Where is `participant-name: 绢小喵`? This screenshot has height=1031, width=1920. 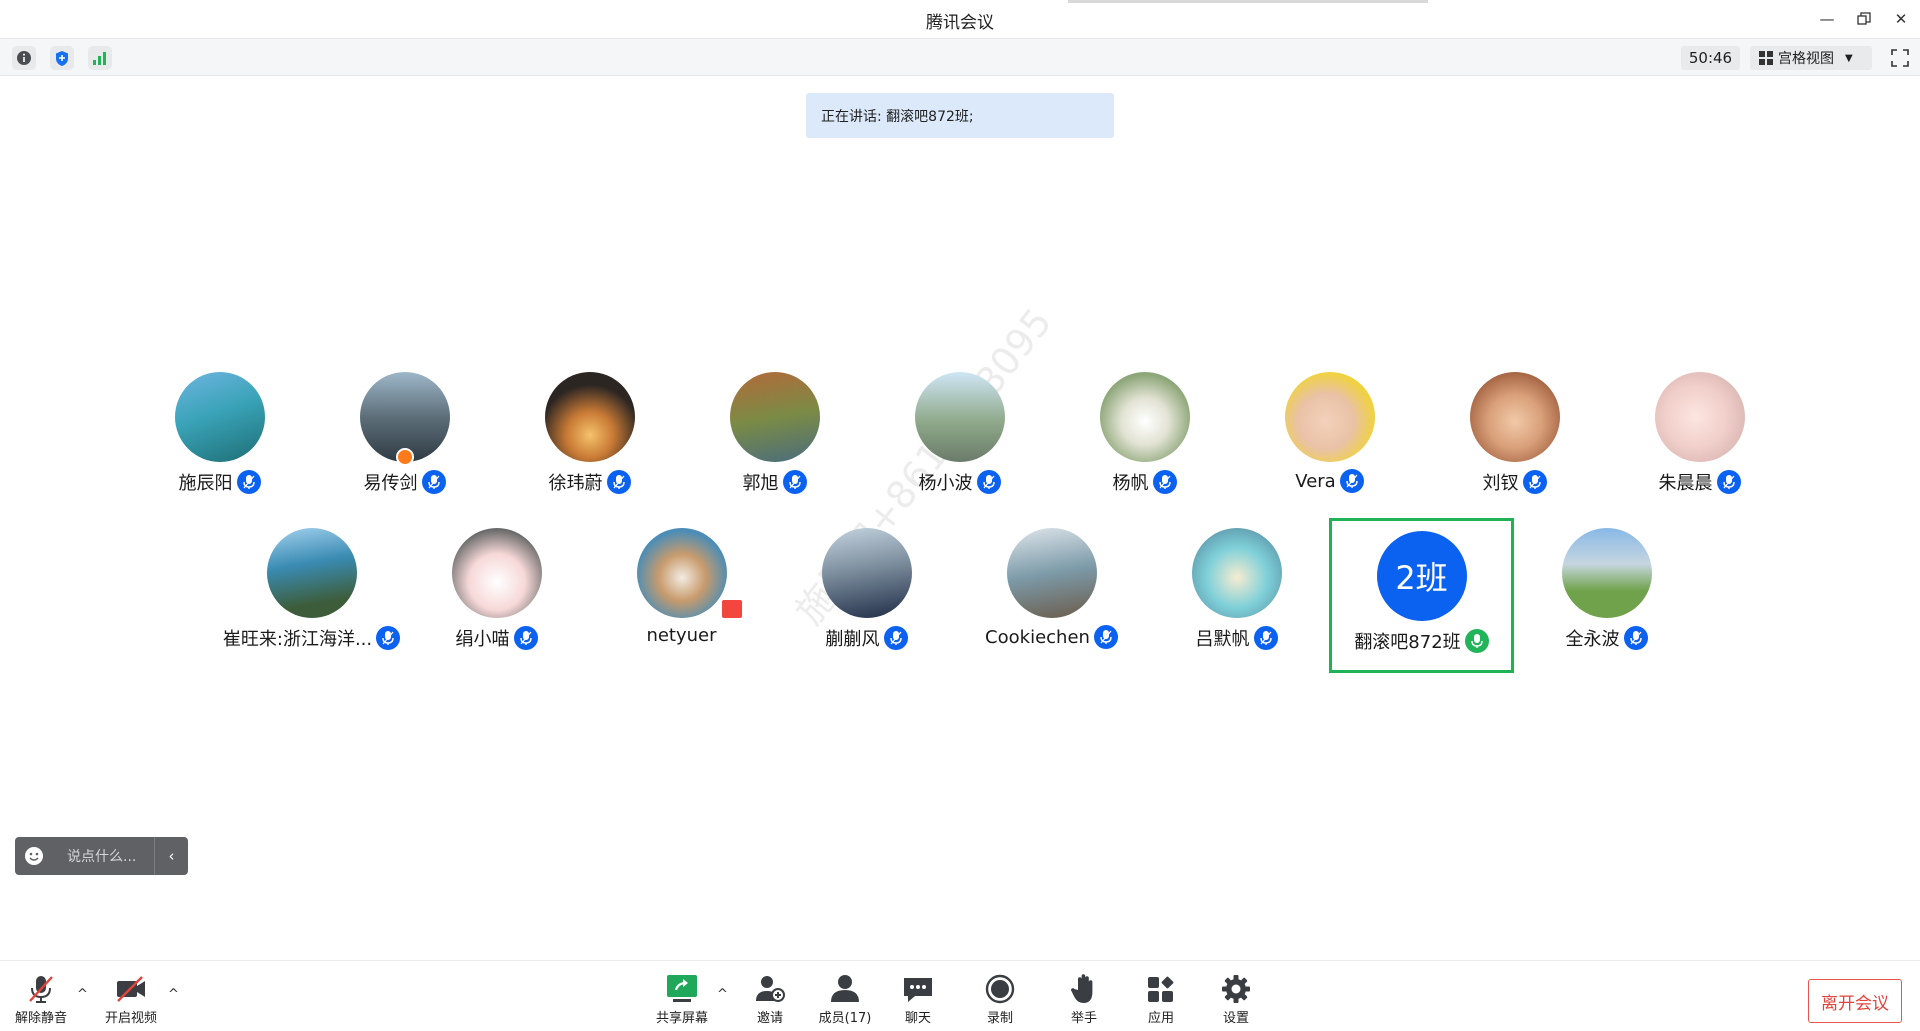
participant-name: 绢小喵 is located at coordinates (482, 639).